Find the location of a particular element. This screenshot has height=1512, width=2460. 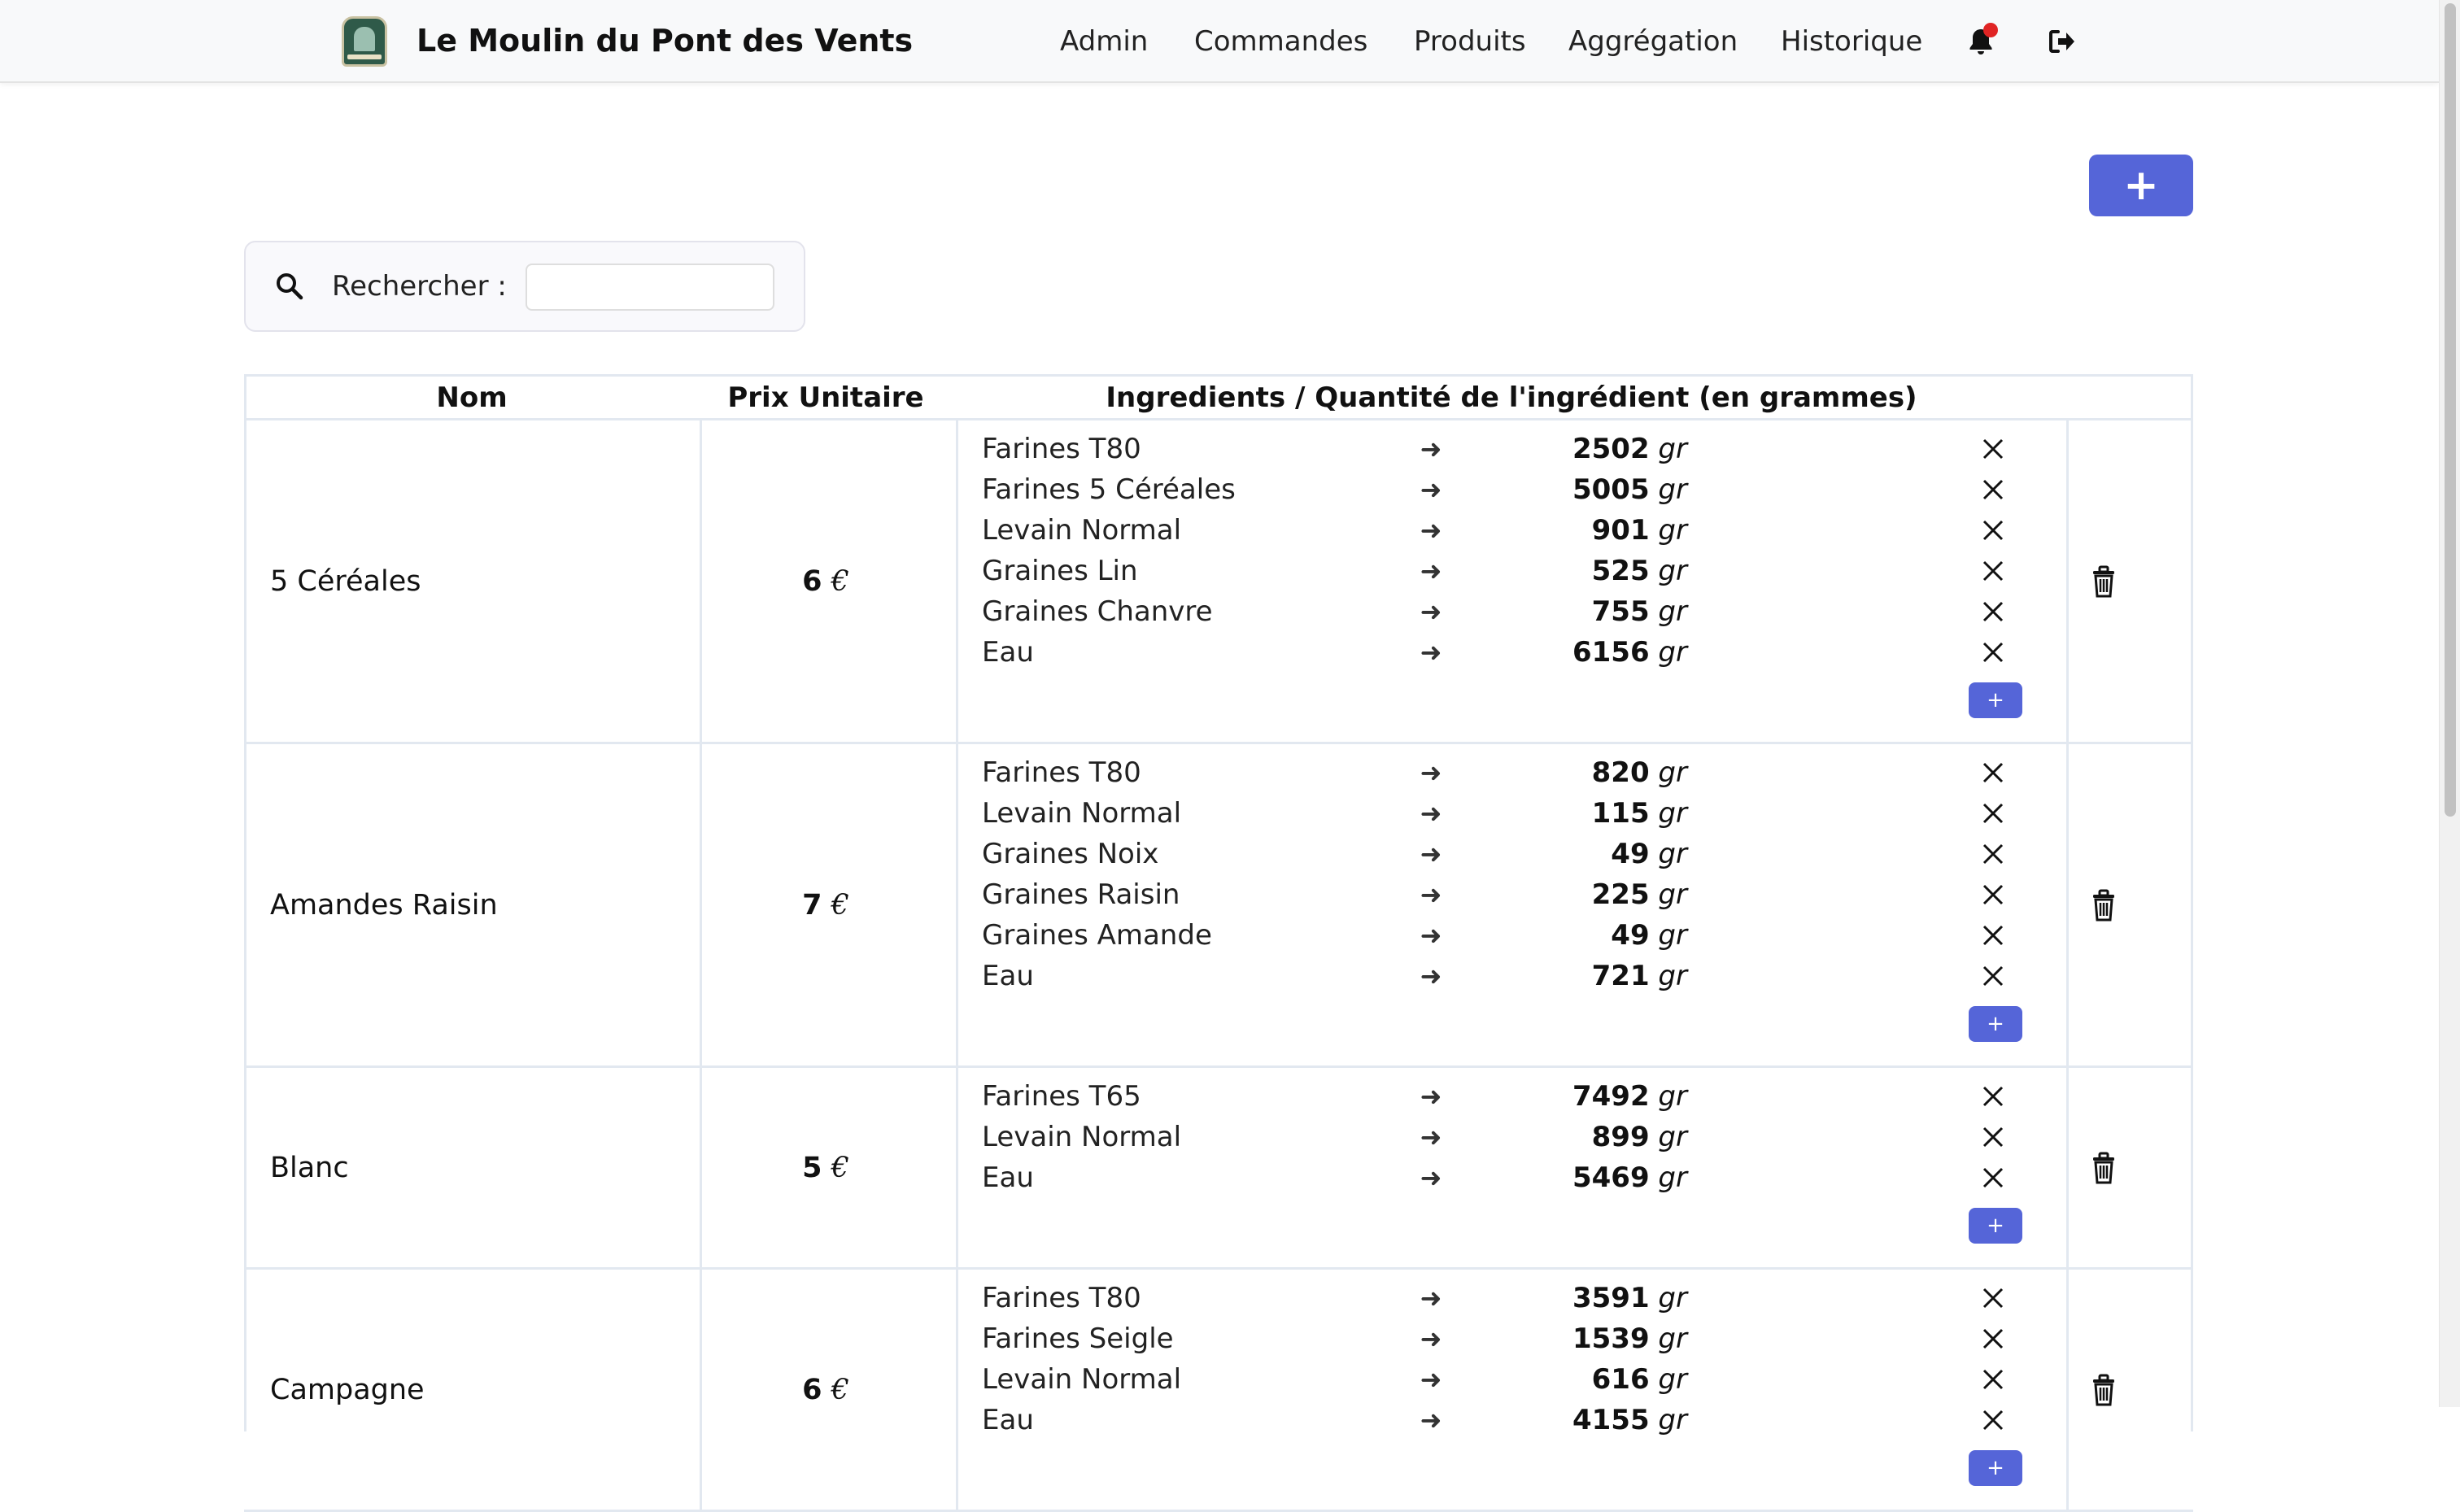

nav-link-commandes: Commandes is located at coordinates (1280, 41).